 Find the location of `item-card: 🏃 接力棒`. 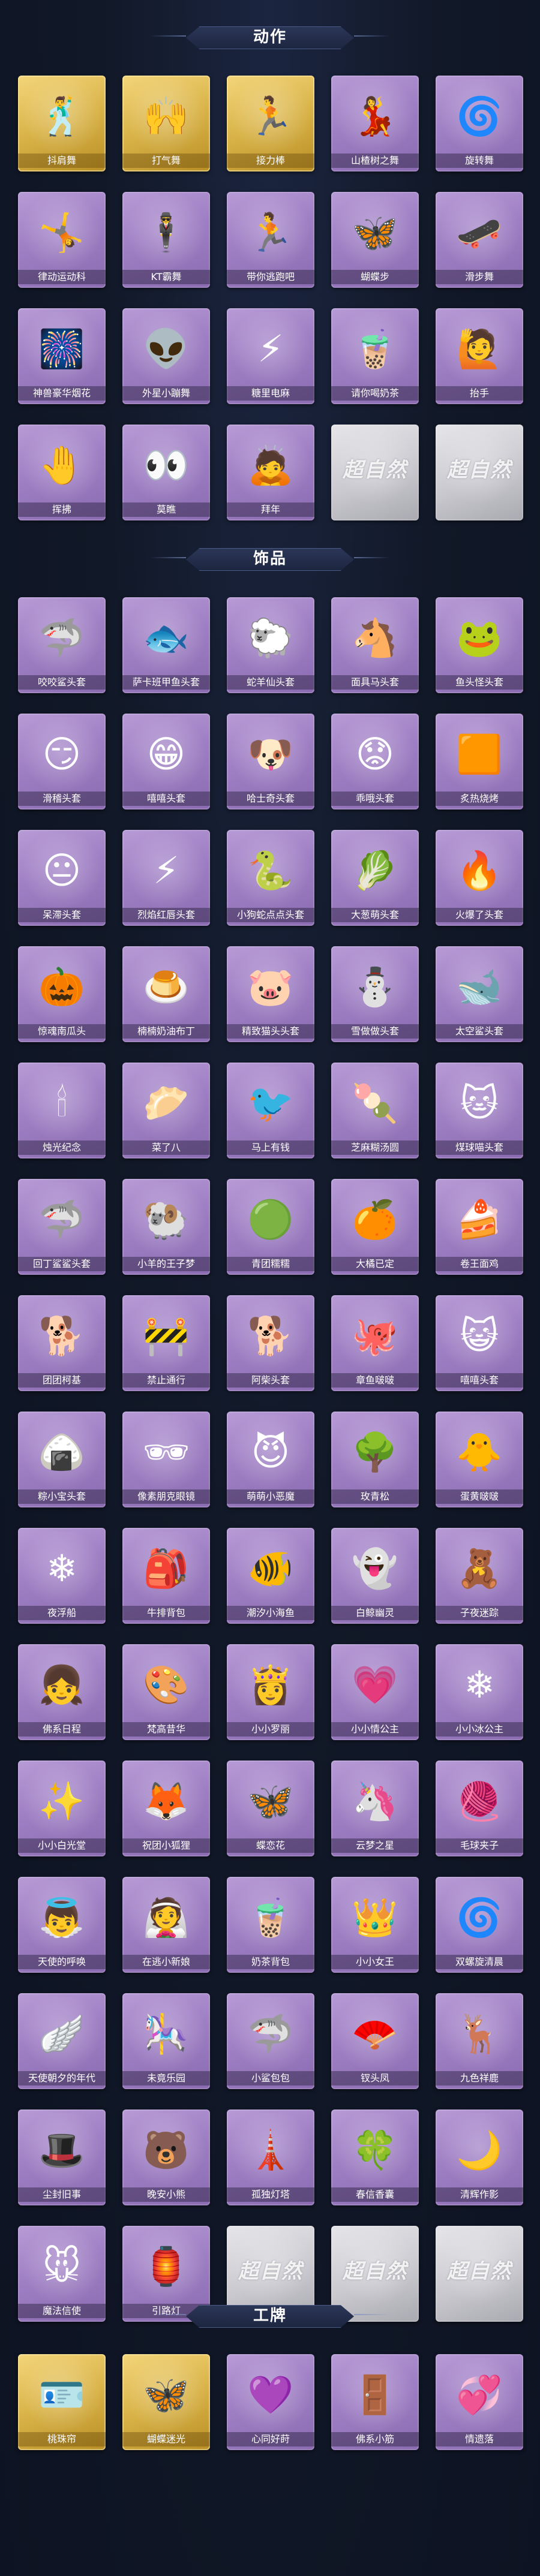

item-card: 🏃 接力棒 is located at coordinates (270, 123).